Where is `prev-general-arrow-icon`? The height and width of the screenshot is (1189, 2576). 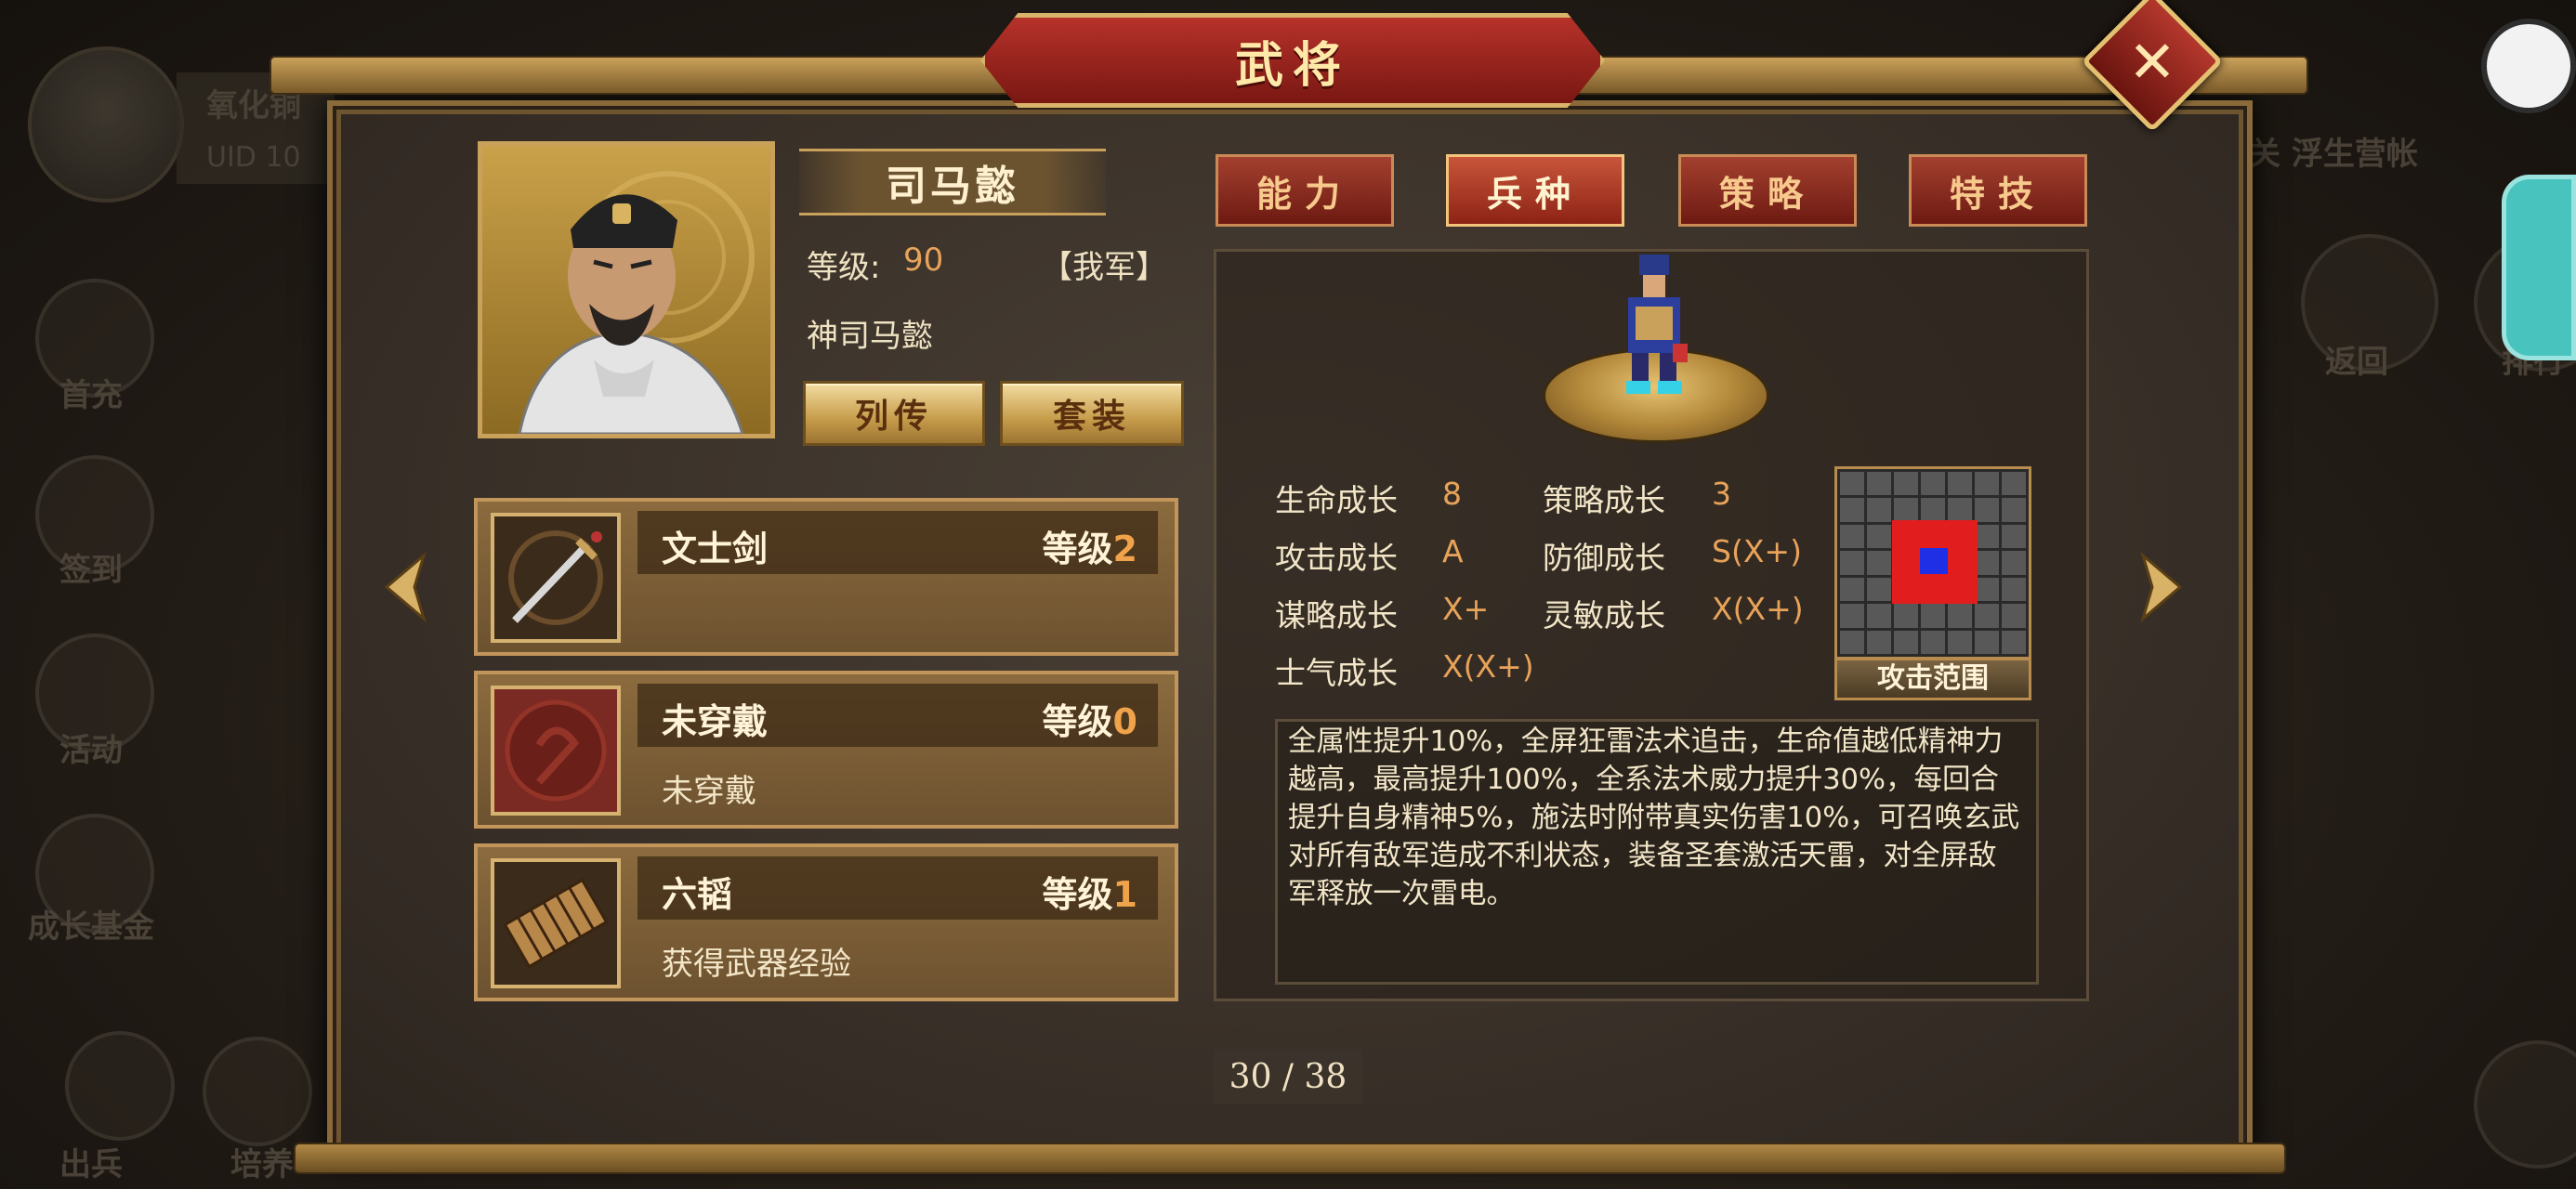
prev-general-arrow-icon is located at coordinates (405, 587).